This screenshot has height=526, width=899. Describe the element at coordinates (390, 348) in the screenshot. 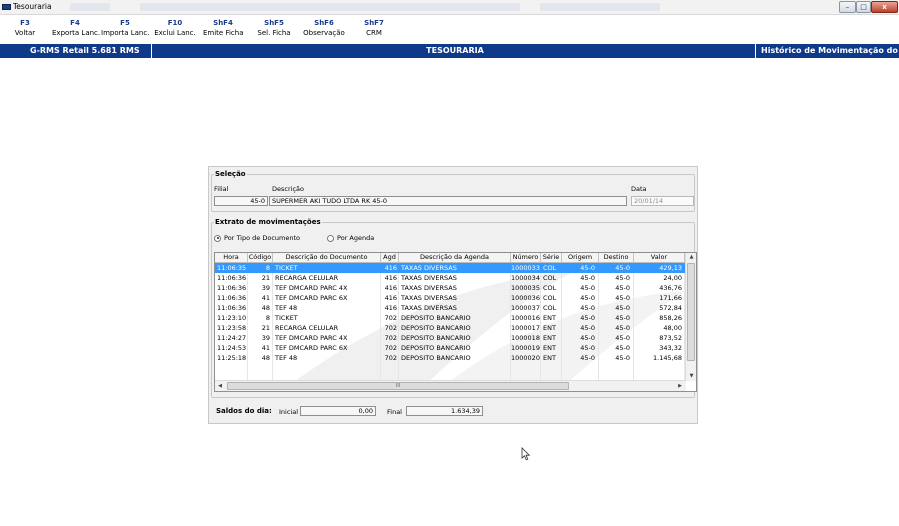

I see `cell-agd: 702` at that location.